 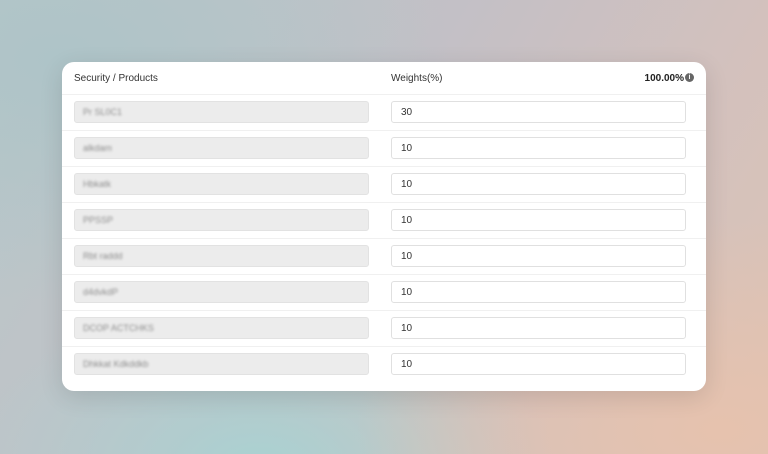 What do you see at coordinates (384, 184) in the screenshot?
I see `table-row: Hbkatk` at bounding box center [384, 184].